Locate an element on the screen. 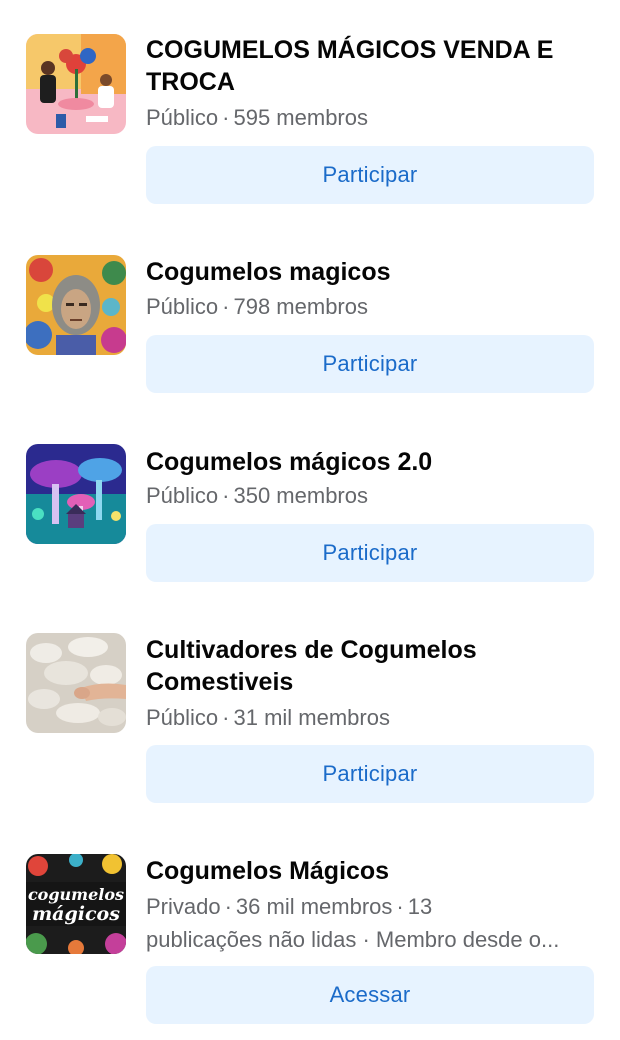  thumb-text-cogumelos: cogumelos is located at coordinates (76, 894).